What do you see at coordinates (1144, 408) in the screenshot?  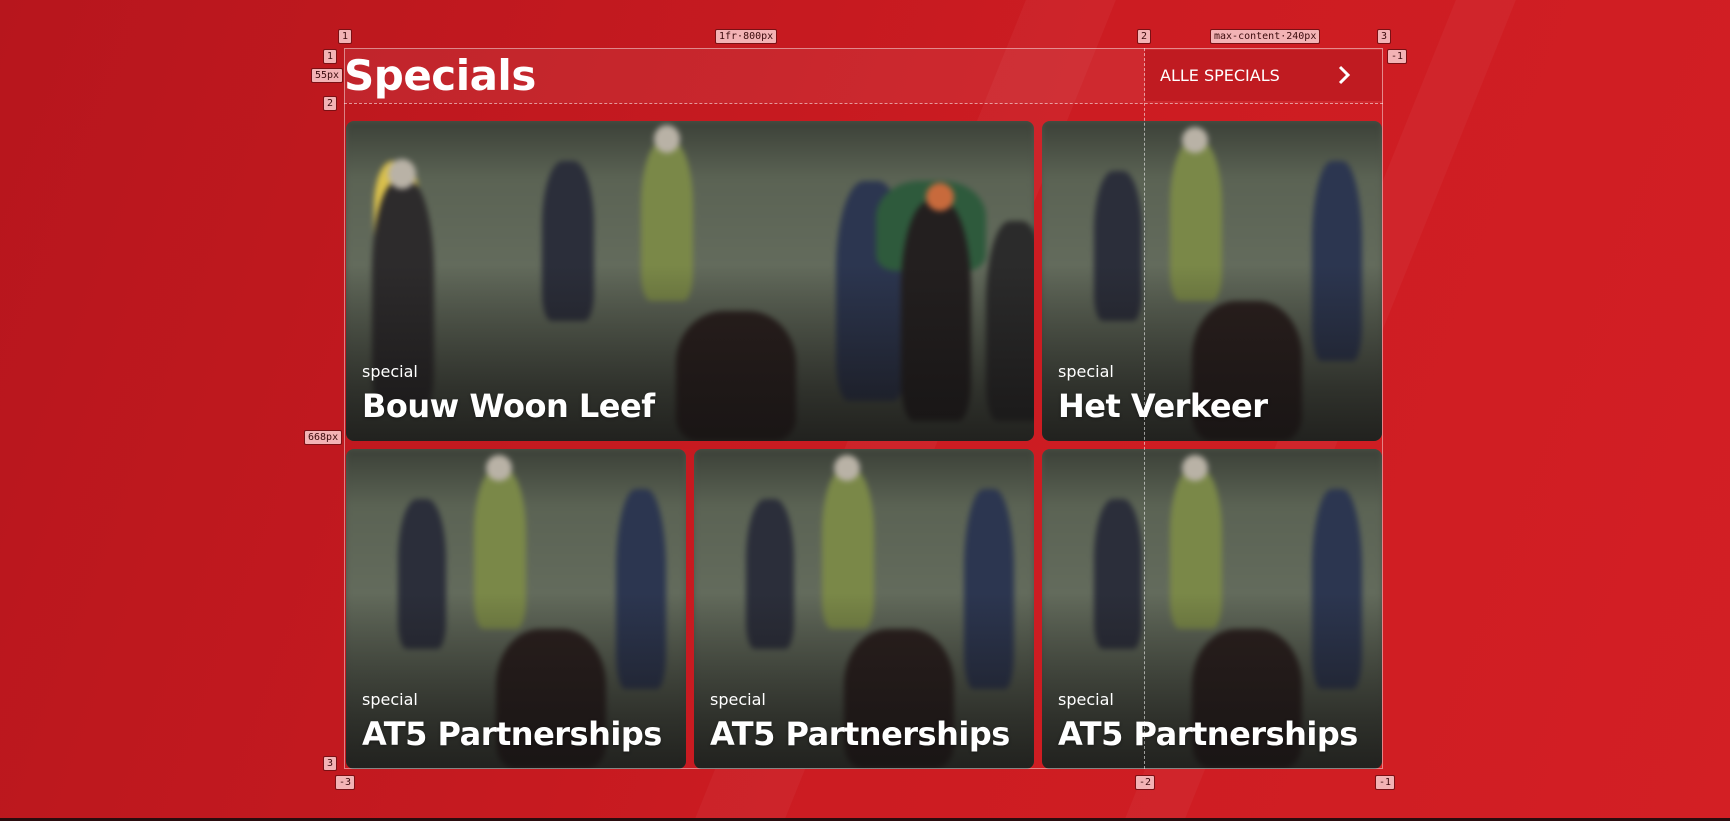 I see `grid-column-line` at bounding box center [1144, 408].